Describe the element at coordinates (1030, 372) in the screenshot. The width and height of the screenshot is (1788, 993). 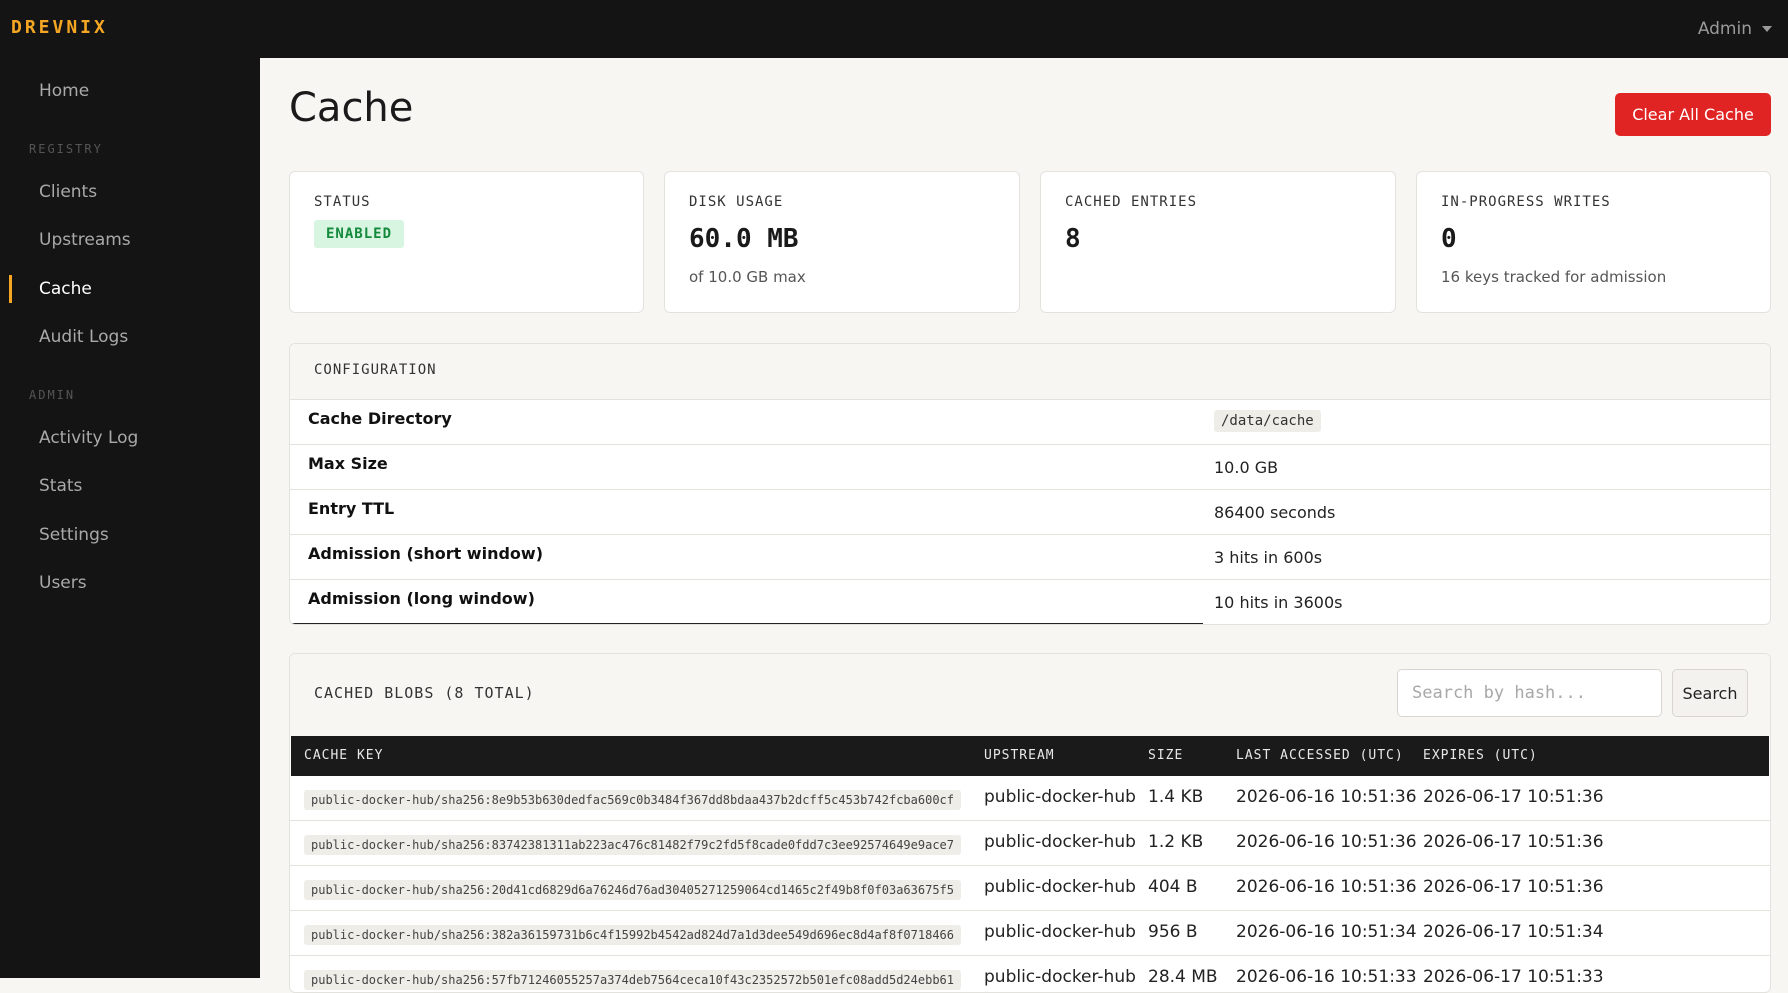
I see `configuration-header: CONFIGURATION` at that location.